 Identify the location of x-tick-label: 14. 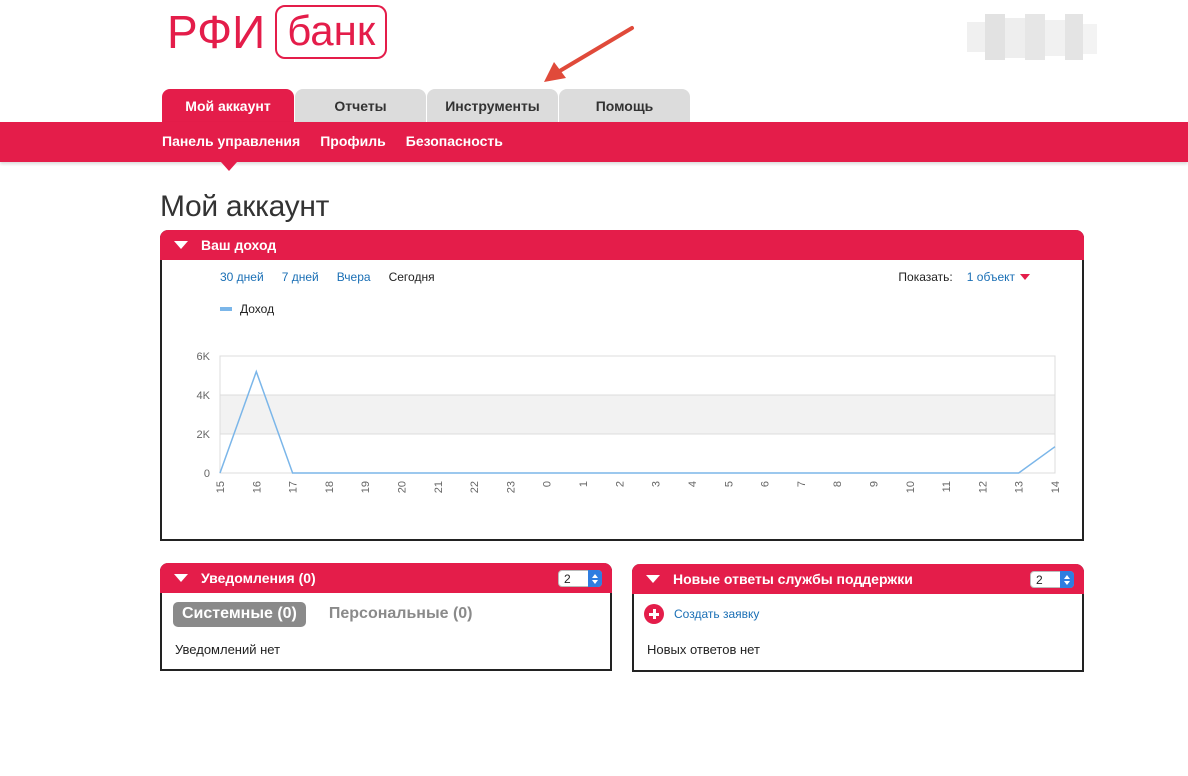
(1056, 487).